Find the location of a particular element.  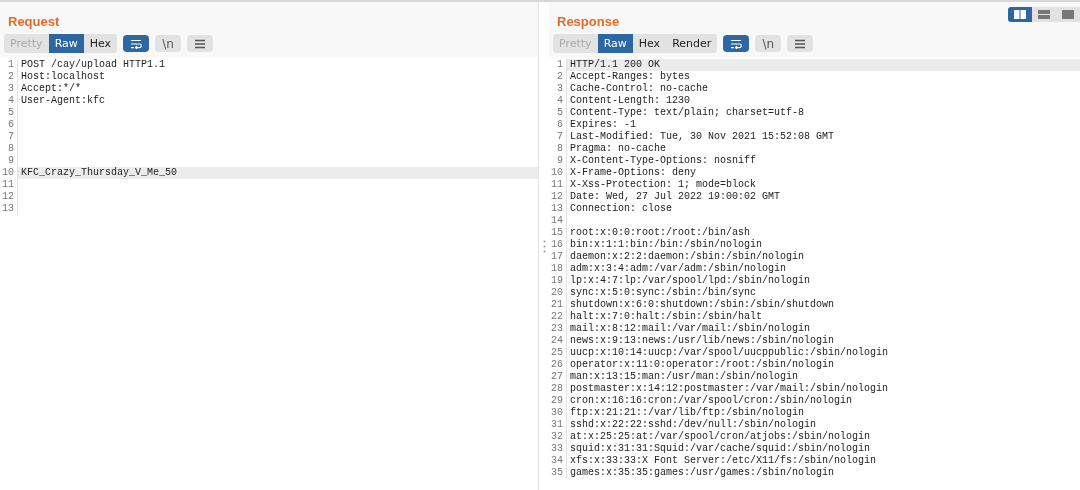

layout-button is located at coordinates (1020, 14).